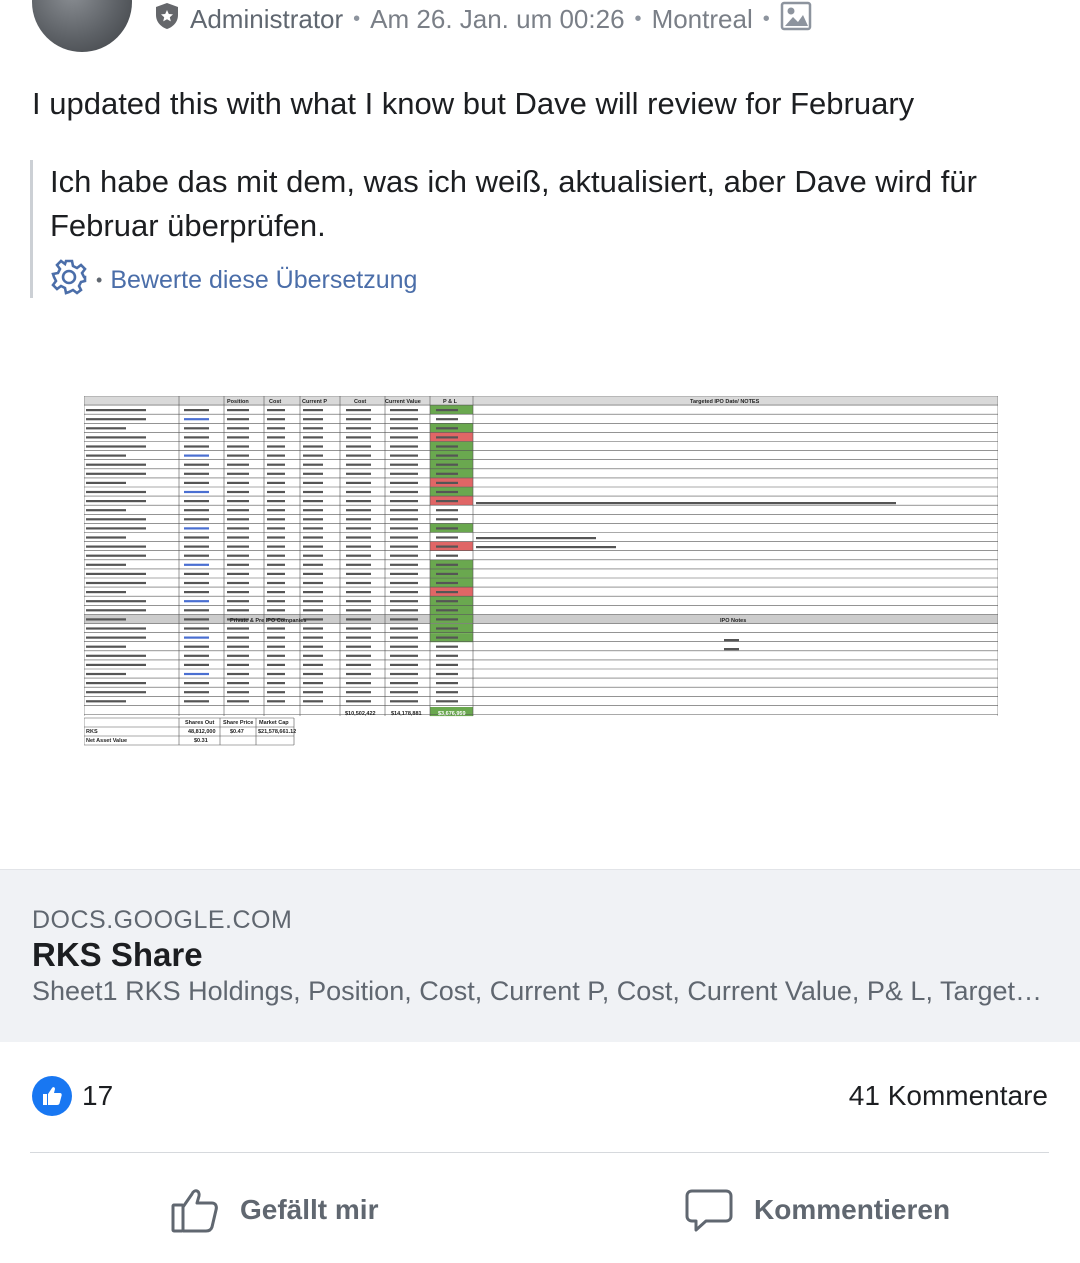  Describe the element at coordinates (52, 1096) in the screenshot. I see `like-reaction-badge` at that location.